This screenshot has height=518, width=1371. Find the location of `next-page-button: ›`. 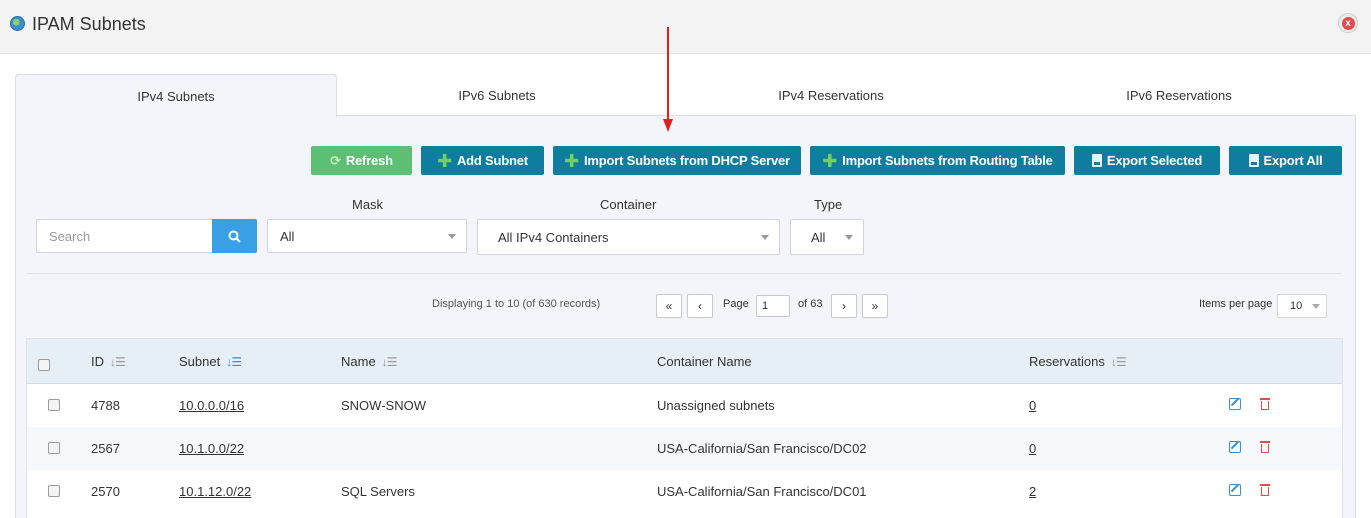

next-page-button: › is located at coordinates (844, 306).